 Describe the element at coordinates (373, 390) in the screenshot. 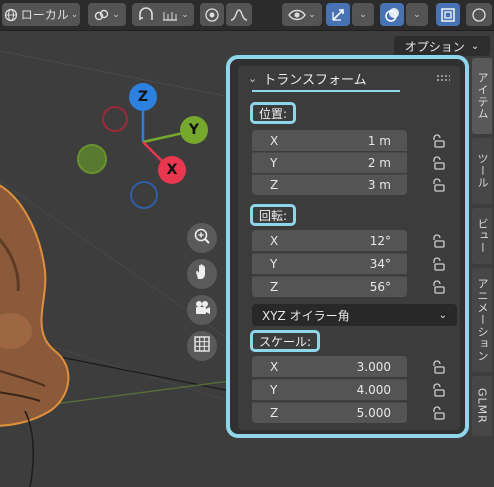

I see `field-value: 4.000` at that location.